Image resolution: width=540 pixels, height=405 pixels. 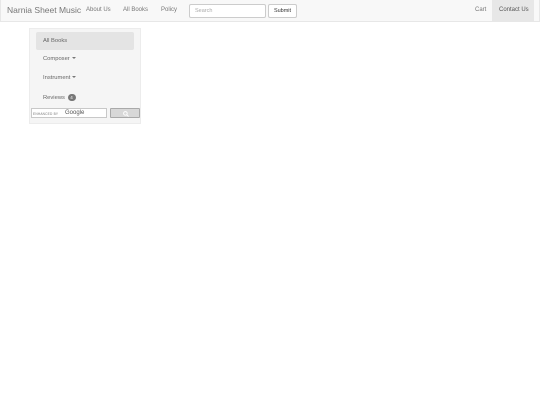 What do you see at coordinates (85, 97) in the screenshot?
I see `sidebar-item-reviews: Reviews 4` at bounding box center [85, 97].